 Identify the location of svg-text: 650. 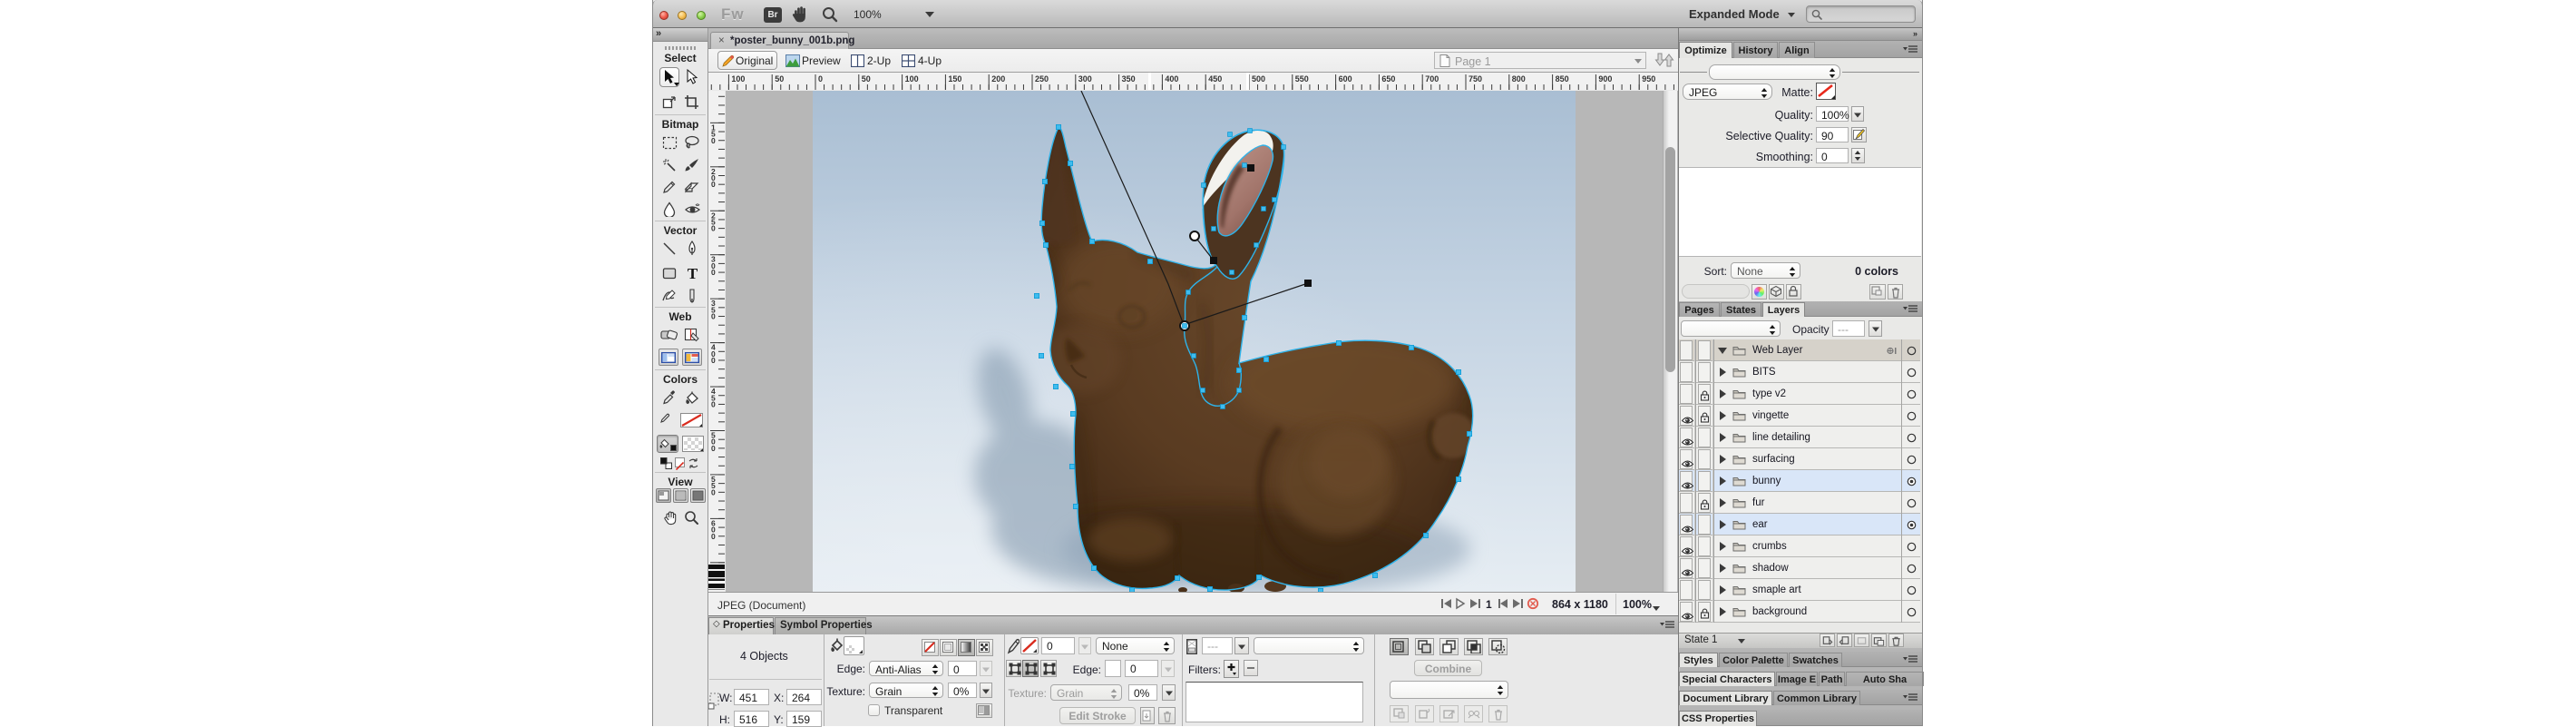
(1388, 79).